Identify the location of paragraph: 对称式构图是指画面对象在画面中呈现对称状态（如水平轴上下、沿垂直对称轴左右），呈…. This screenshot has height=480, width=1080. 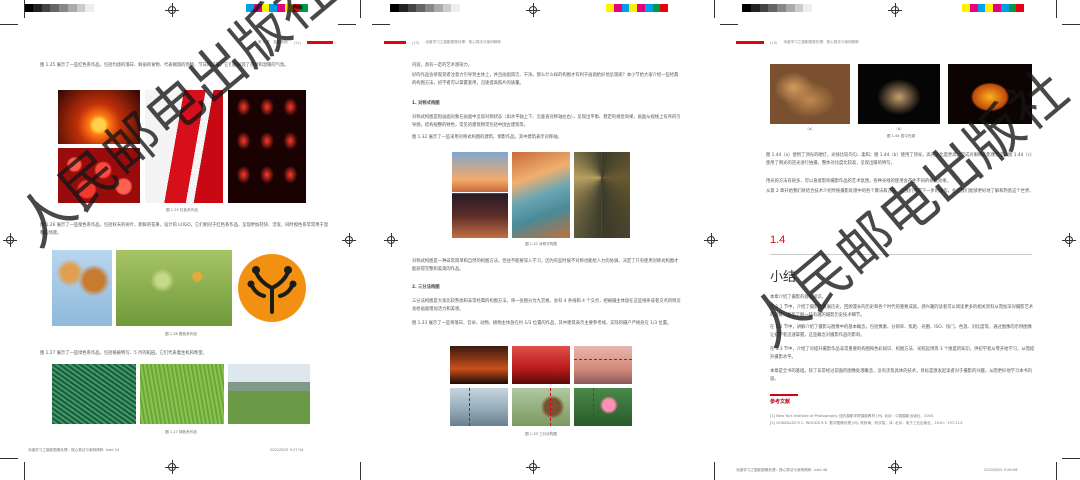
(546, 122).